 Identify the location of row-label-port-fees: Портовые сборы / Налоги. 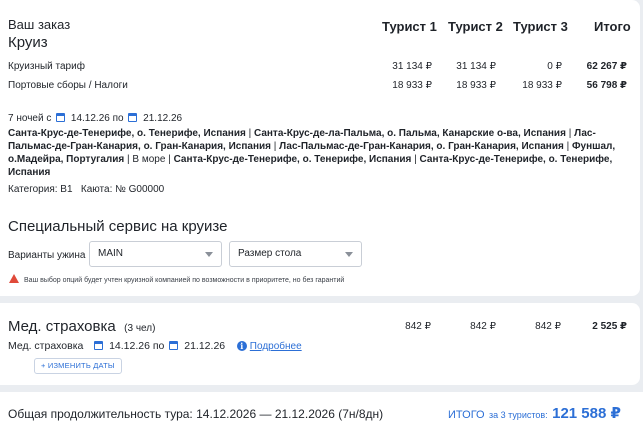
(68, 85).